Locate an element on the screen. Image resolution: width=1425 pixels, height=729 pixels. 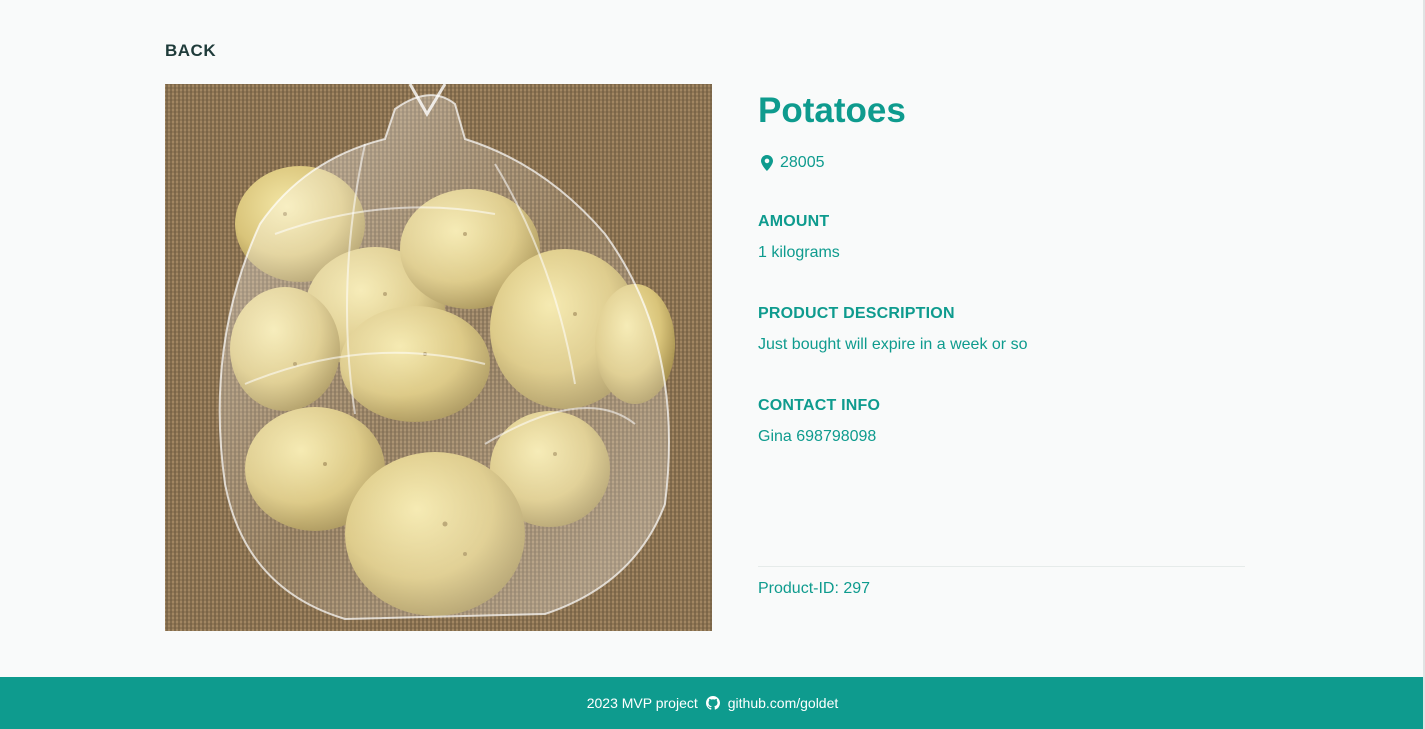
description-label: PRODUCT DESCRIPTION is located at coordinates (856, 313).